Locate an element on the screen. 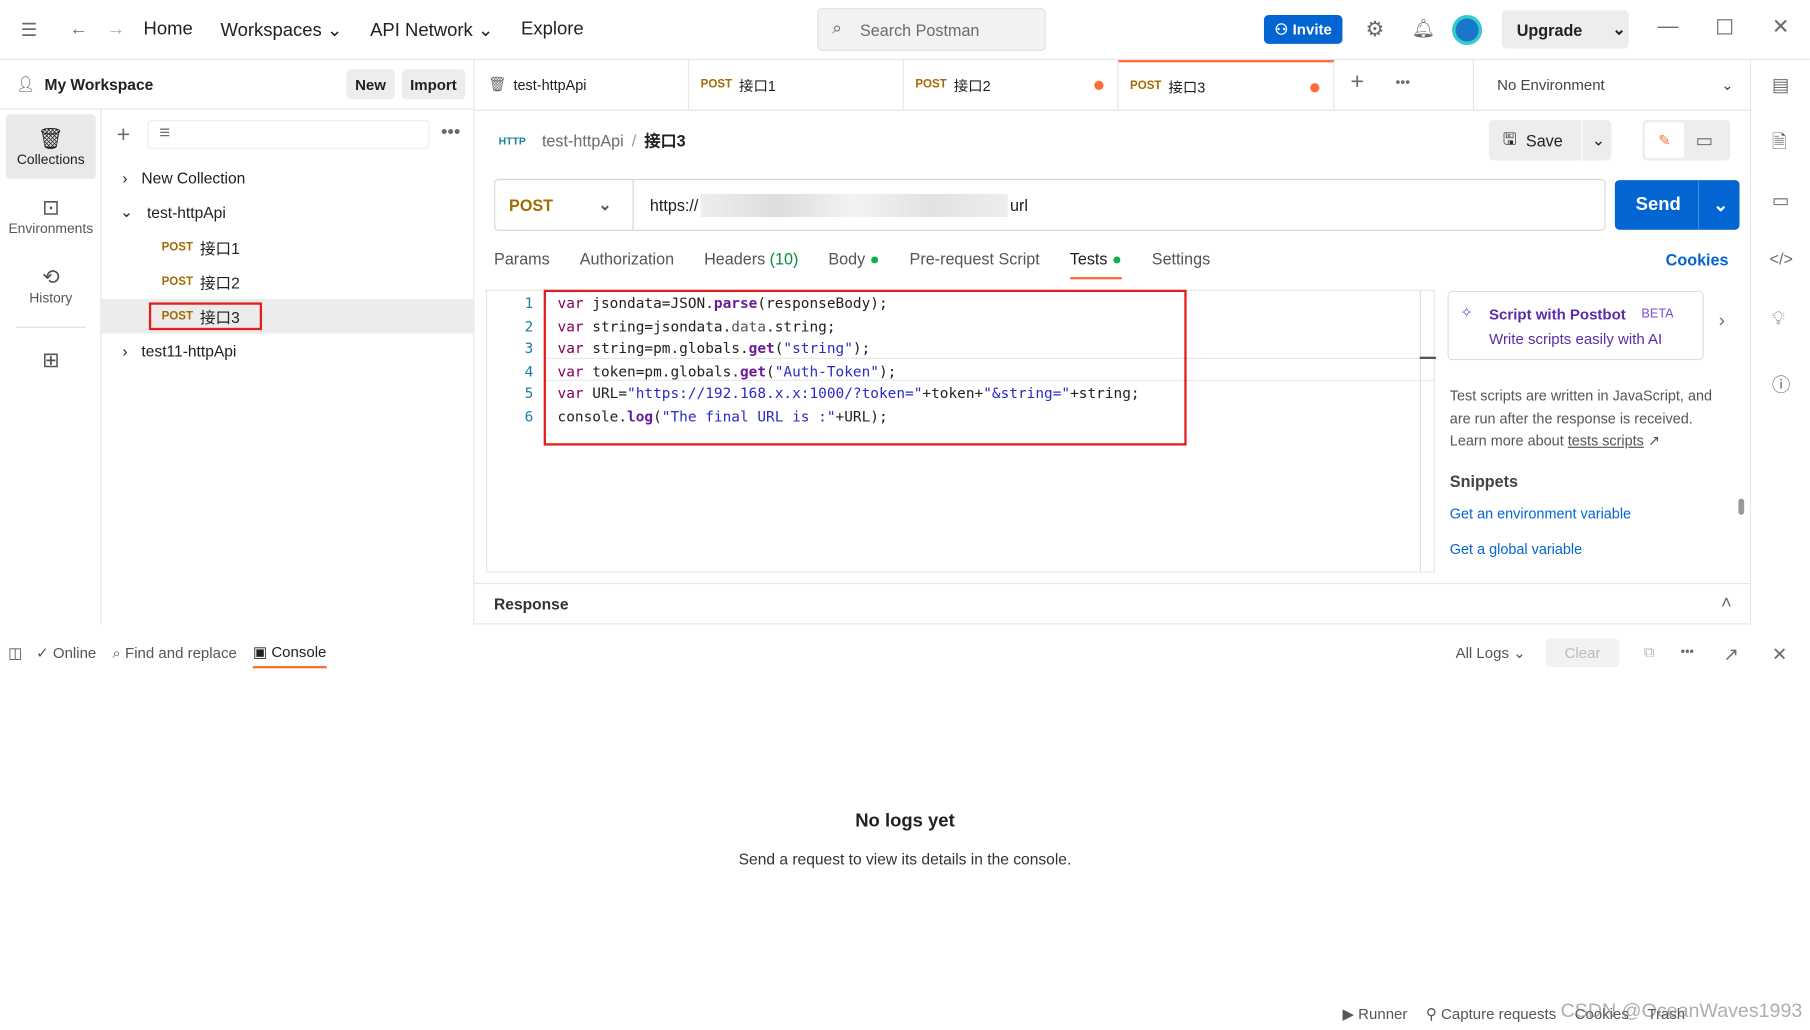 This screenshot has height=1030, width=1810. gear-icon: ⚙ is located at coordinates (1375, 29).